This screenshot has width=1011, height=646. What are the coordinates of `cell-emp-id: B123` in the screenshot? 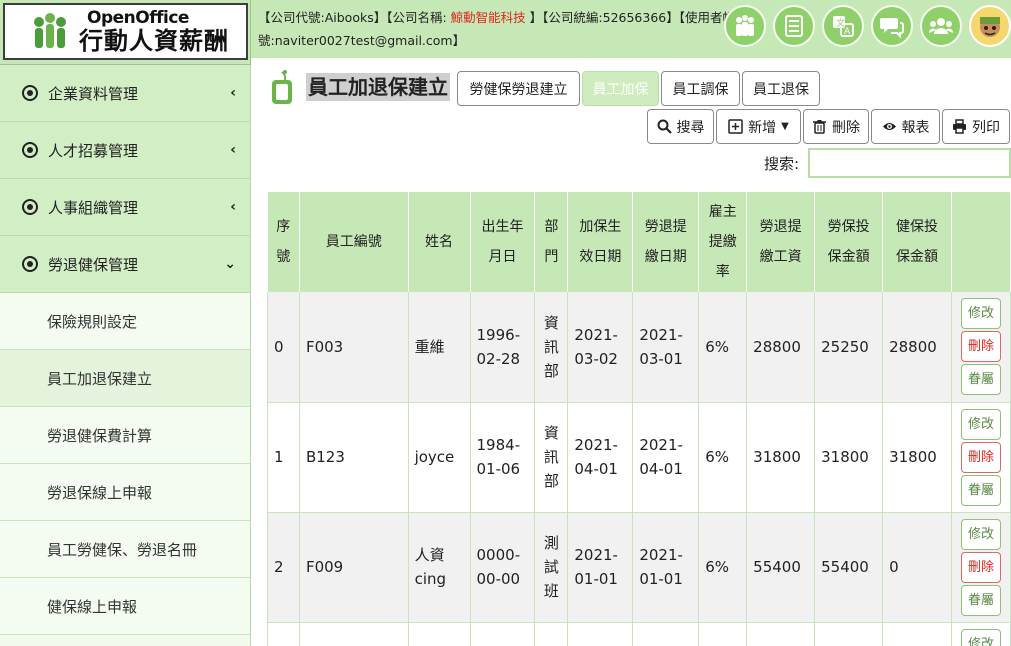 It's located at (354, 457).